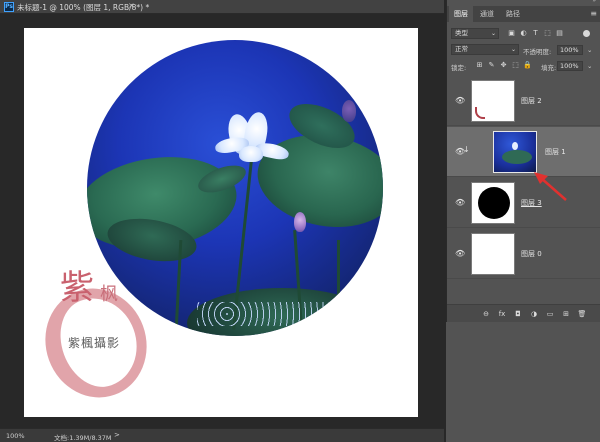 The image size is (600, 442). Describe the element at coordinates (131, 5) in the screenshot. I see `close-icon: ×` at that location.